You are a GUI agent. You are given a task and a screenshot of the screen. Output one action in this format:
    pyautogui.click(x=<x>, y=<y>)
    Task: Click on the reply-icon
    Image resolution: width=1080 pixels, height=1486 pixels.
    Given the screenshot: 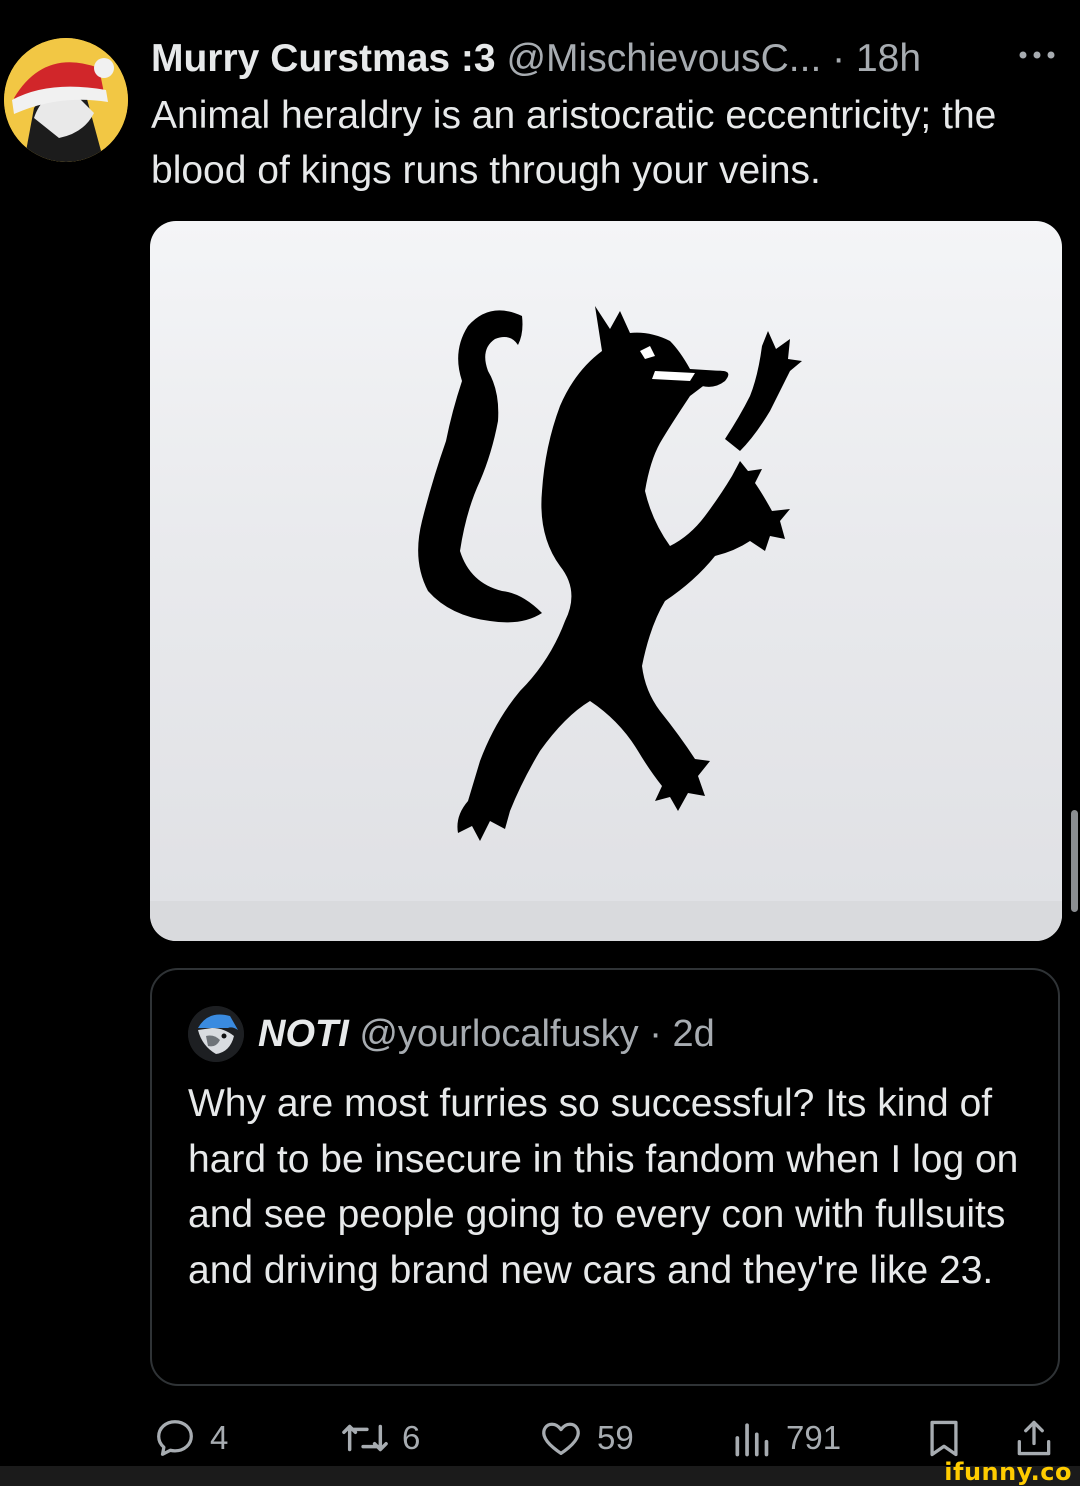 What is the action you would take?
    pyautogui.click(x=175, y=1438)
    